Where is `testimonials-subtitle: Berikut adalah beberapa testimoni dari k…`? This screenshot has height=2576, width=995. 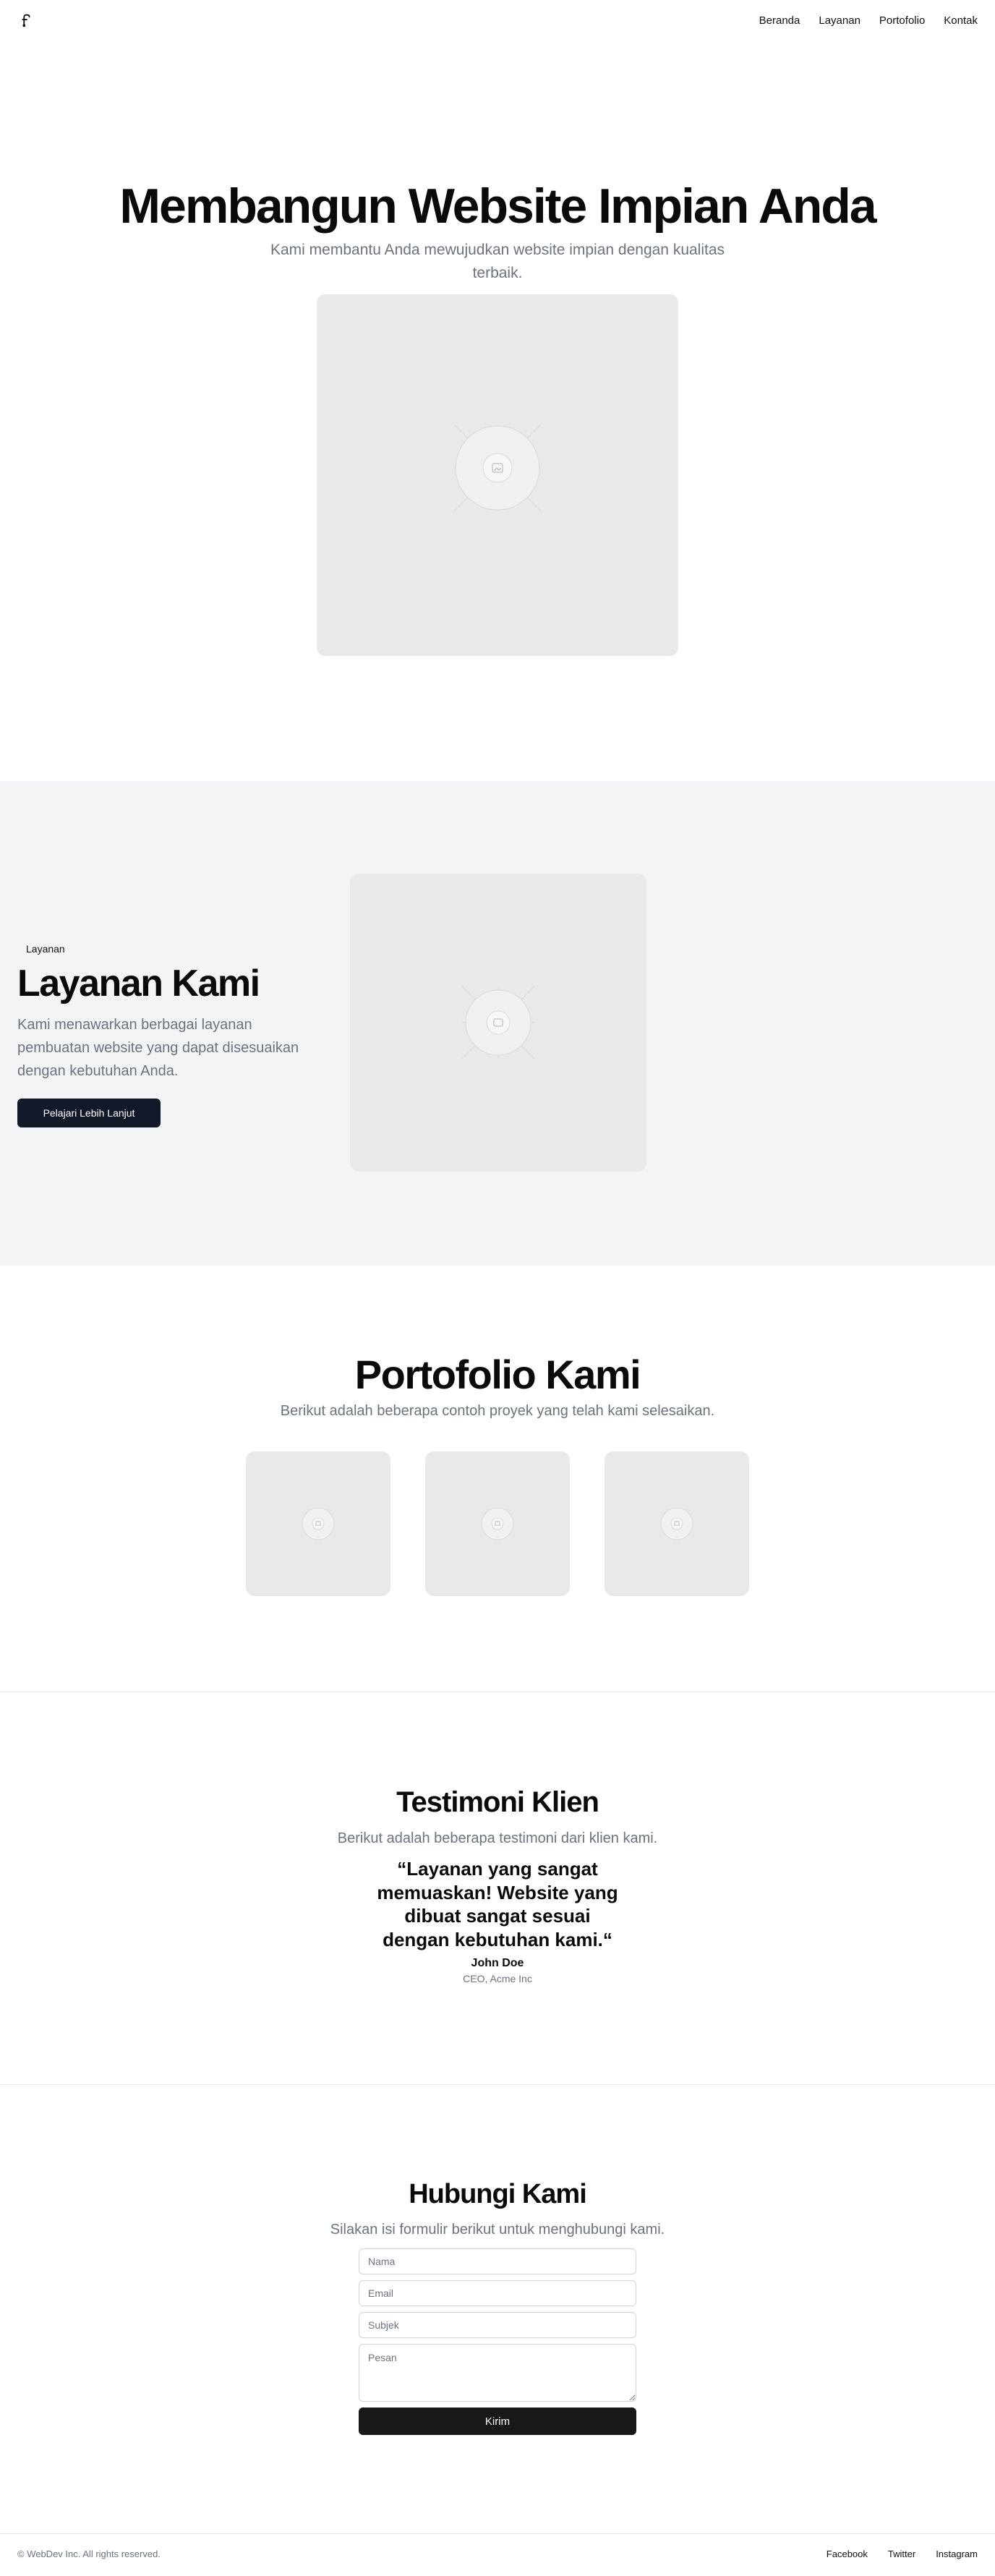
testimonials-subtitle: Berikut adalah beberapa testimoni dari k… is located at coordinates (497, 1838).